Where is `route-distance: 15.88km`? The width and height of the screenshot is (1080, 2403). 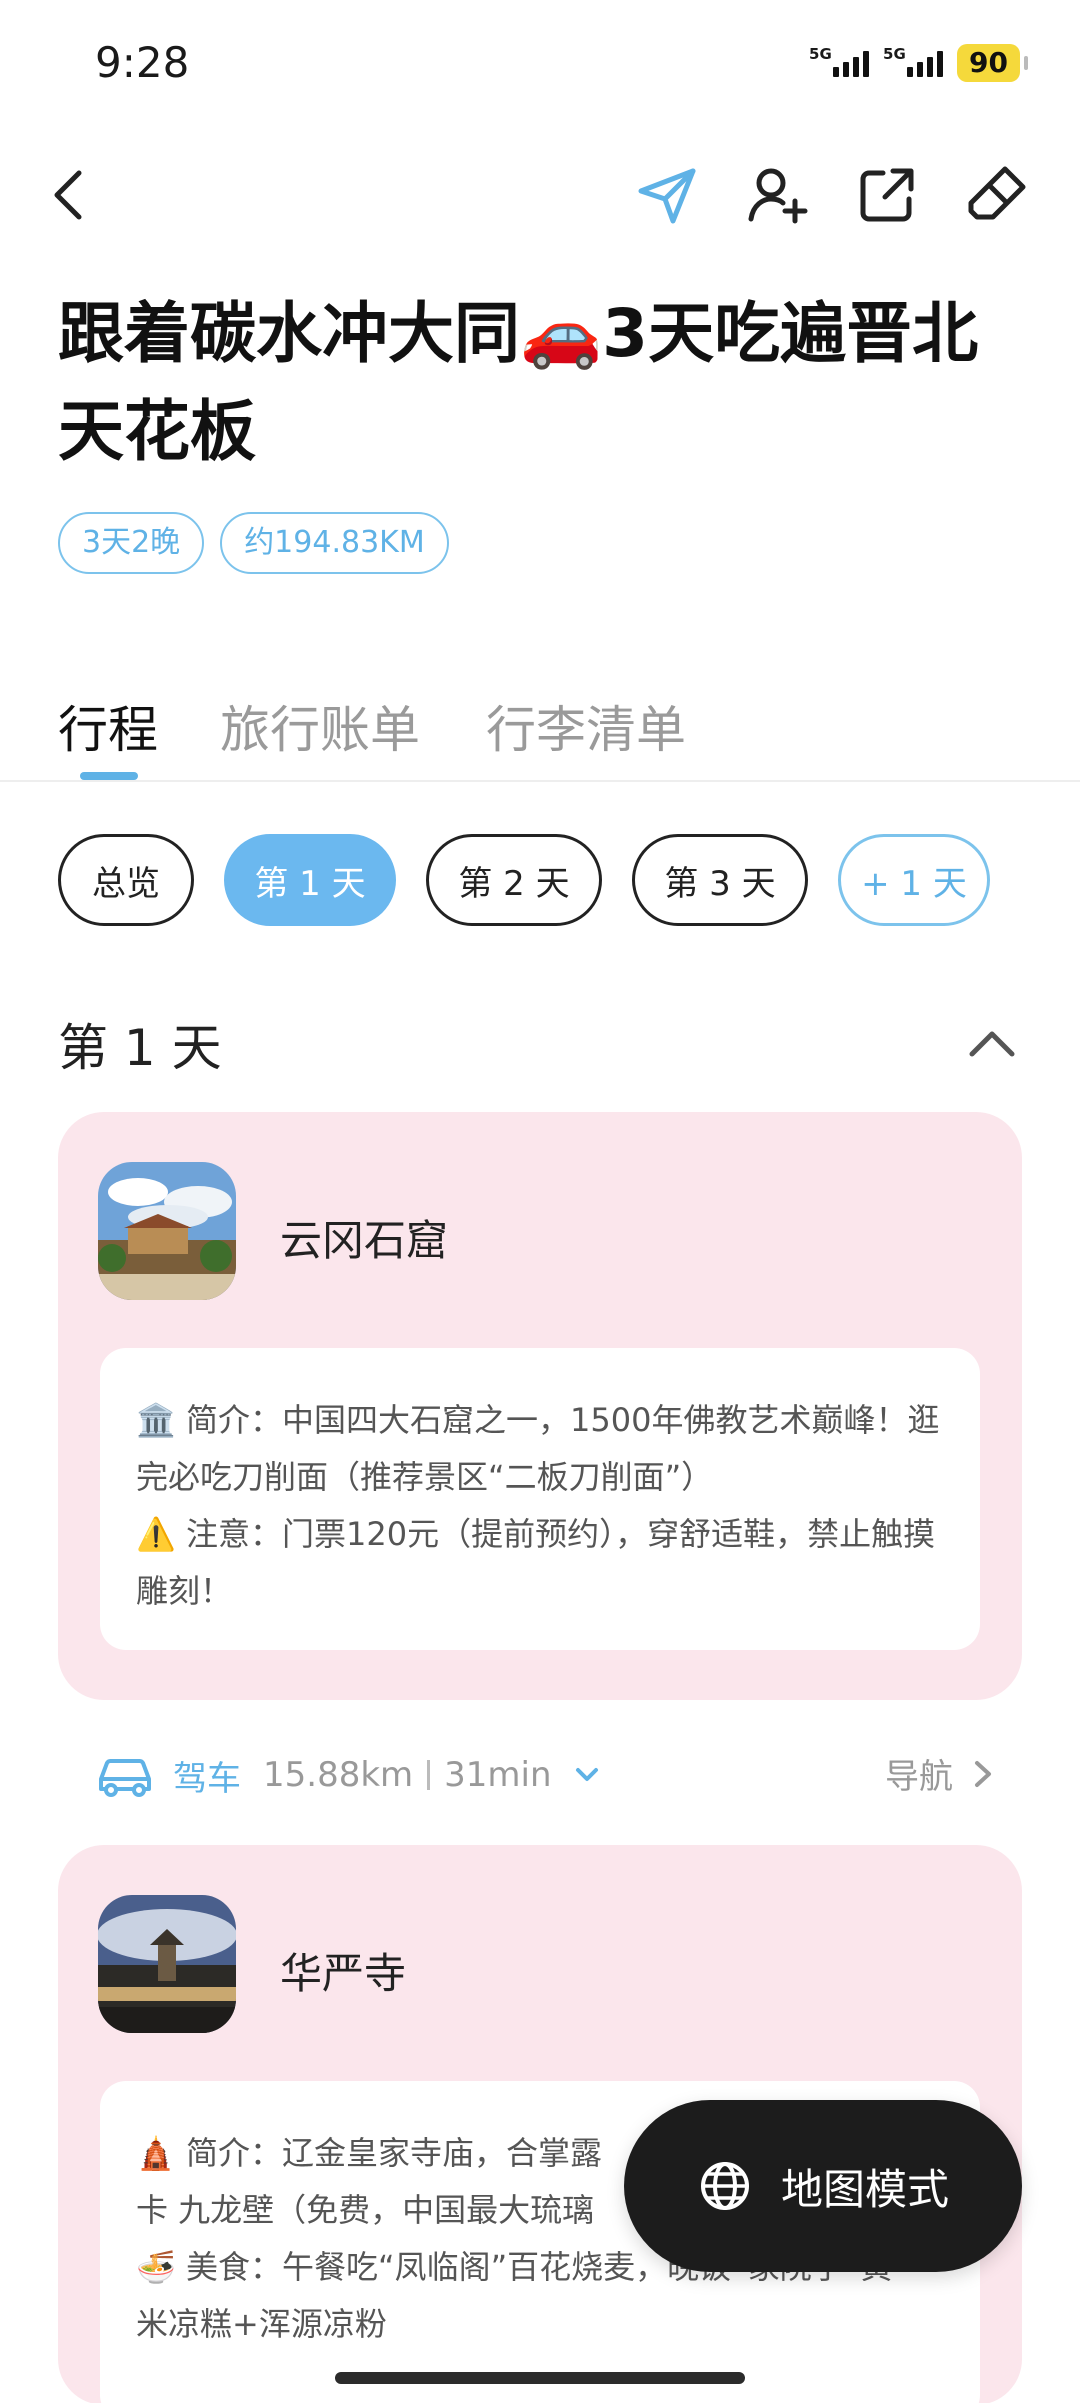
route-distance: 15.88km is located at coordinates (338, 1775).